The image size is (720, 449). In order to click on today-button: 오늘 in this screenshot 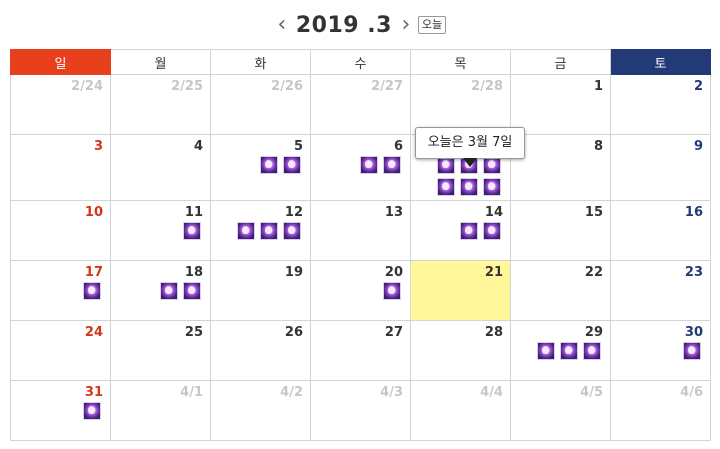, I will do `click(432, 25)`.